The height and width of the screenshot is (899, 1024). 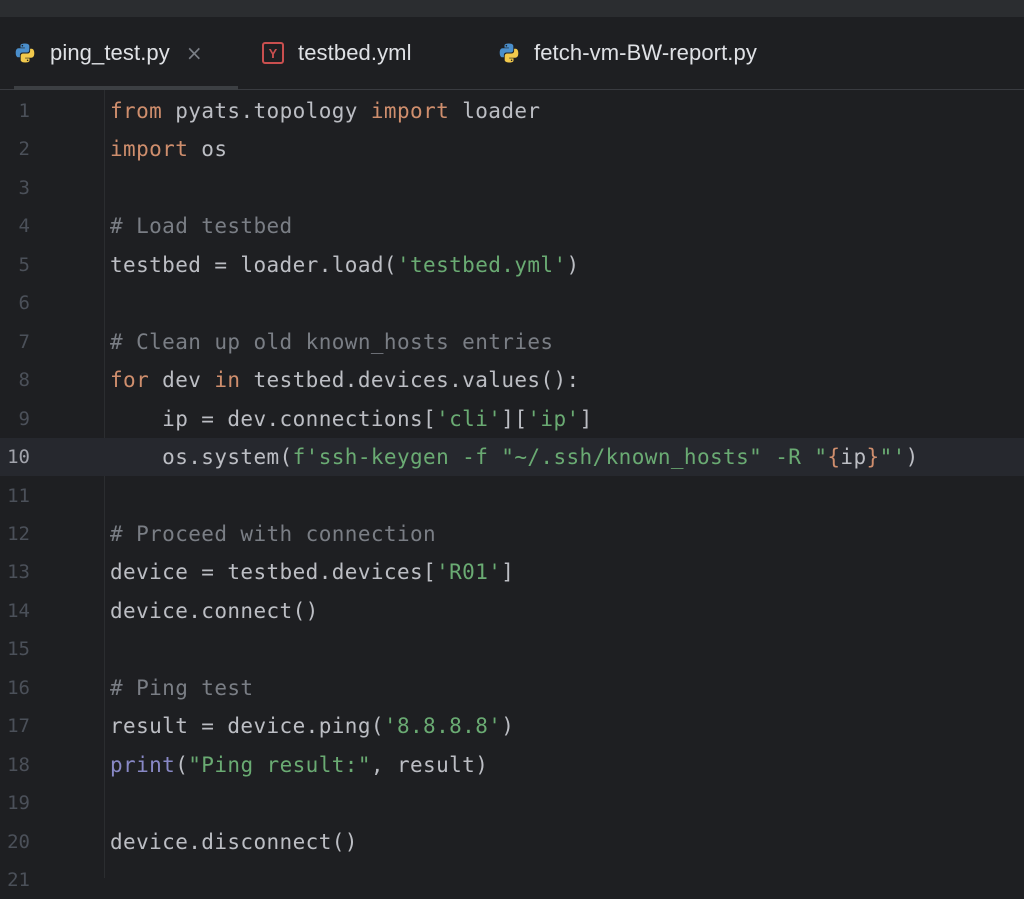 What do you see at coordinates (182, 764) in the screenshot?
I see `code-token: (` at bounding box center [182, 764].